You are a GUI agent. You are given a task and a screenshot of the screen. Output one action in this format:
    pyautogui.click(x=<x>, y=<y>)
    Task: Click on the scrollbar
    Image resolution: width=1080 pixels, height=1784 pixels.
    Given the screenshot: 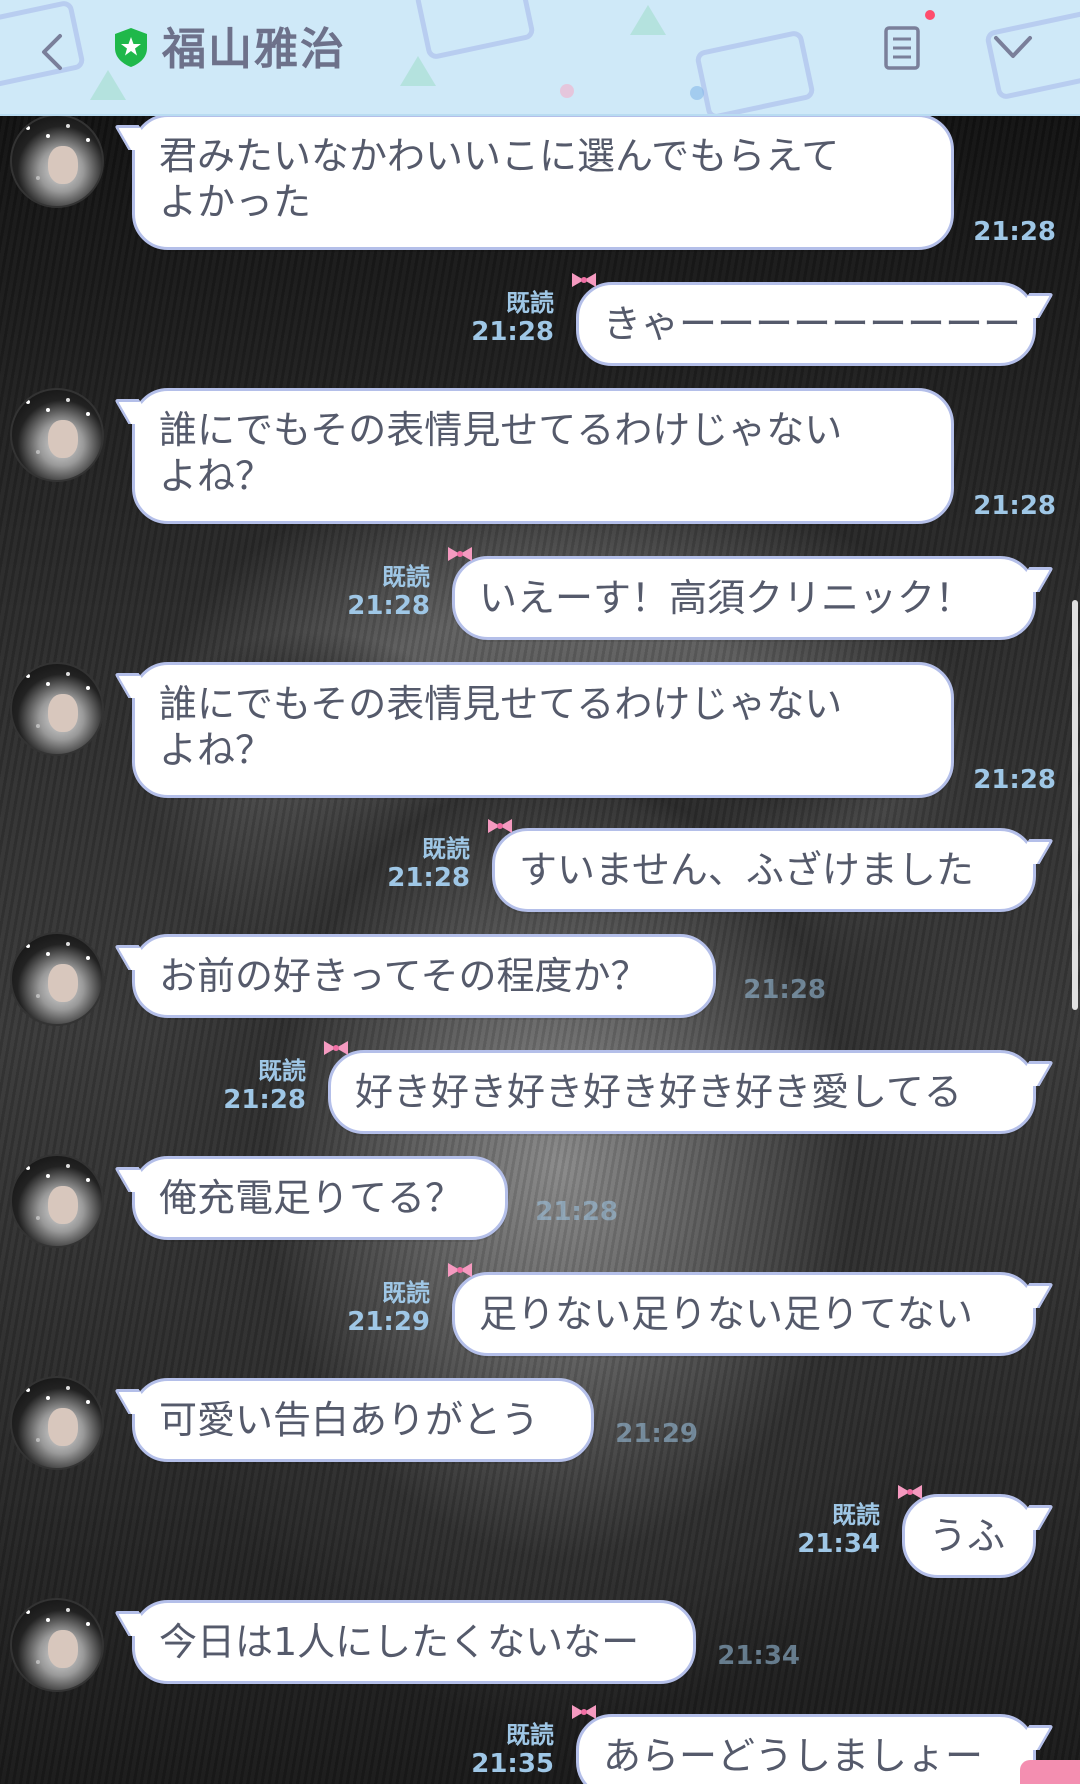 What is the action you would take?
    pyautogui.click(x=1075, y=805)
    